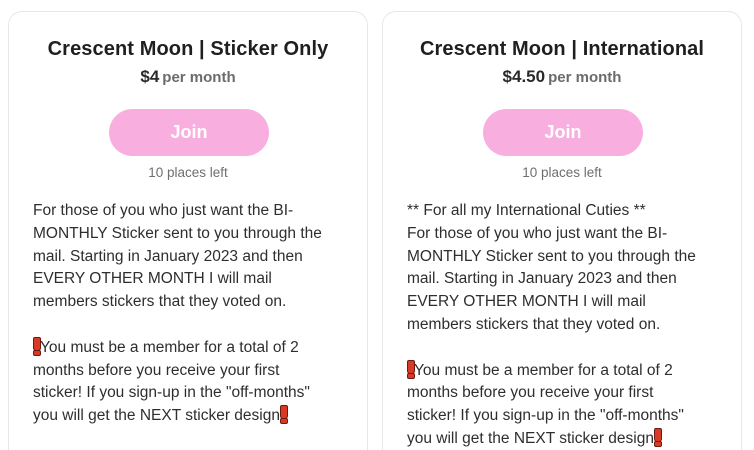 The width and height of the screenshot is (754, 450). I want to click on tier-title: Crescent Moon | International, so click(562, 49).